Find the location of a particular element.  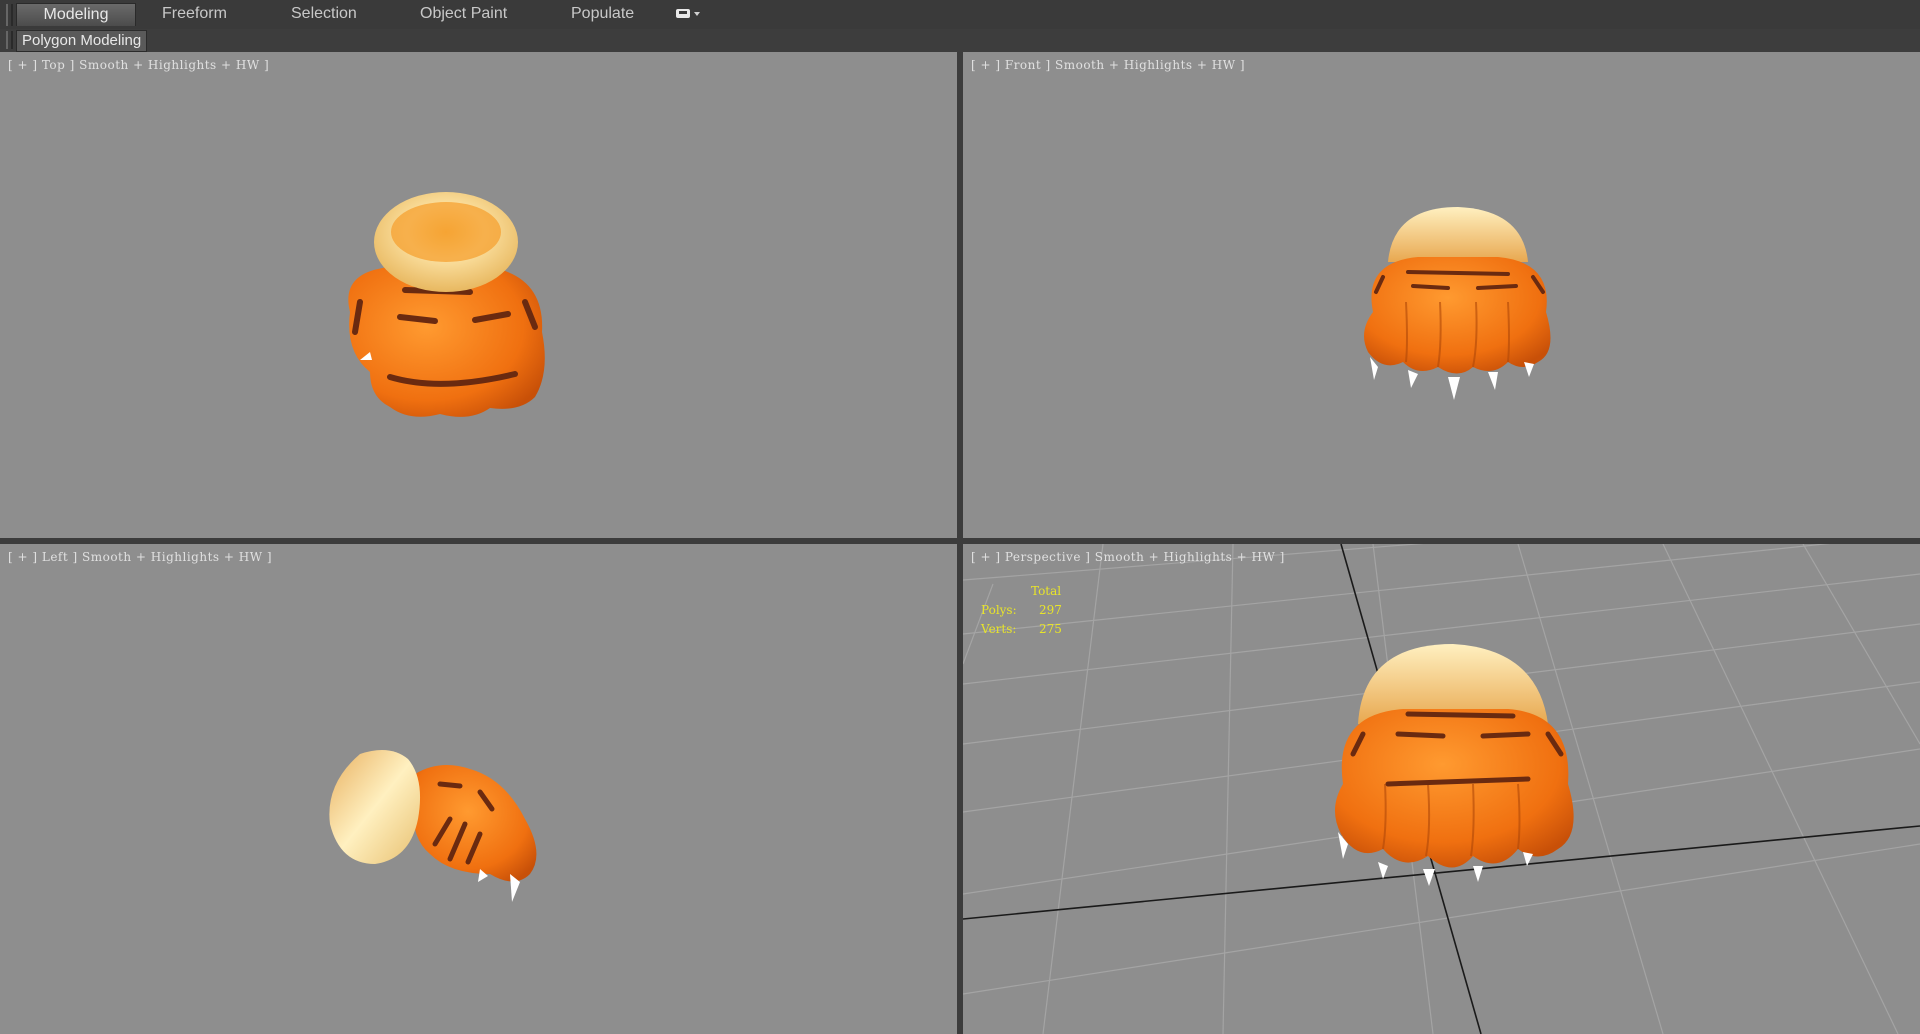

paw-model-top is located at coordinates (445, 322).